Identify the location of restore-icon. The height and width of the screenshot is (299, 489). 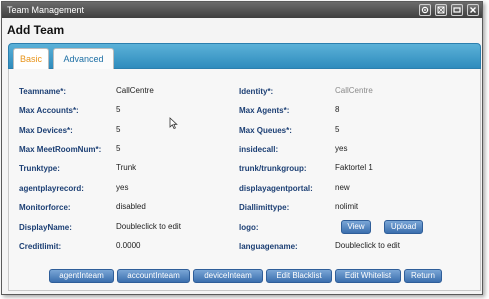
(457, 10).